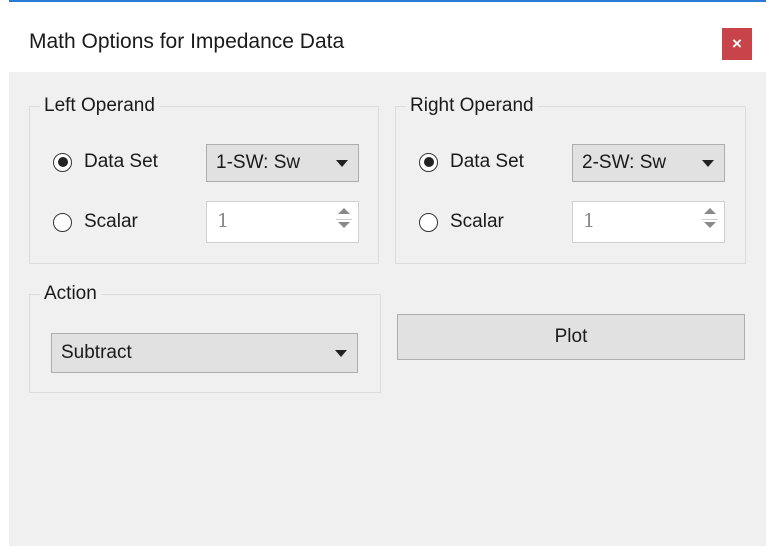  I want to click on window-title: Math Options for Impedance Data, so click(187, 41).